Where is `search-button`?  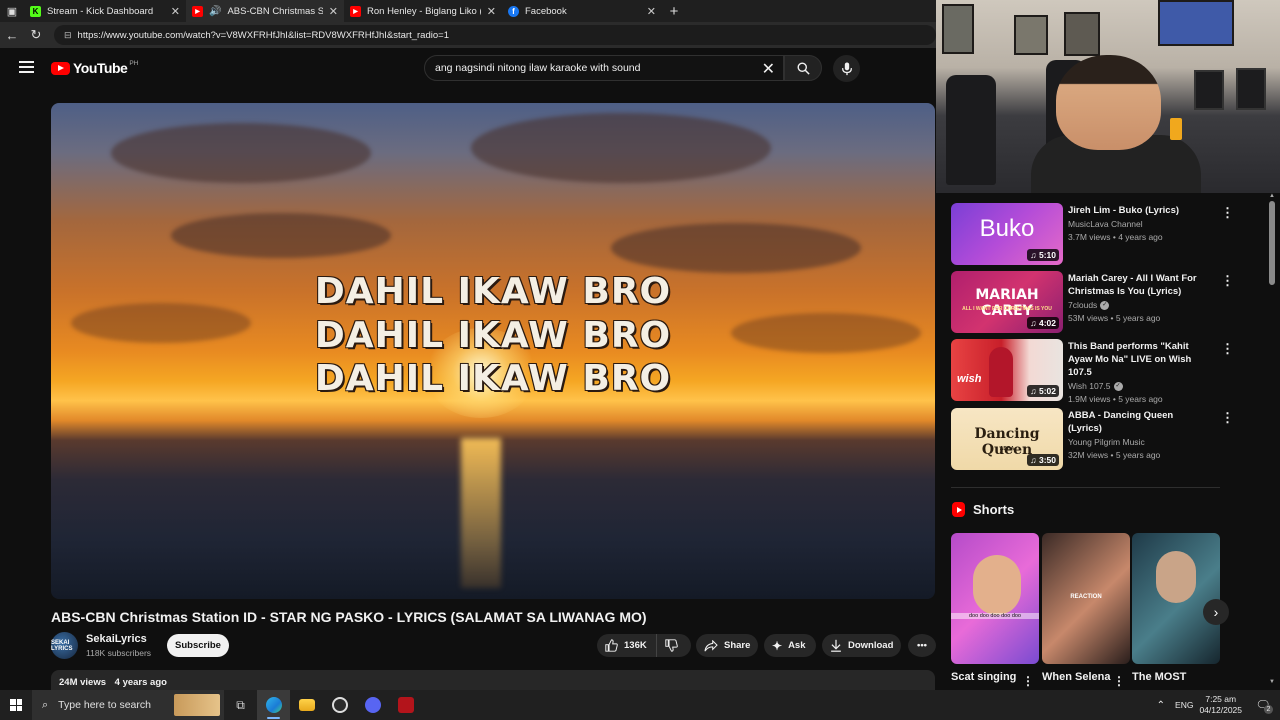 search-button is located at coordinates (803, 68).